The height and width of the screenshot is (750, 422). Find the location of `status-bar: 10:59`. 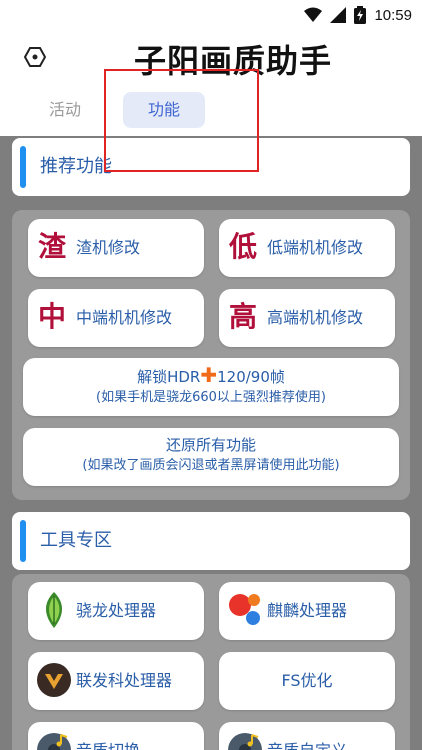

status-bar: 10:59 is located at coordinates (211, 15).